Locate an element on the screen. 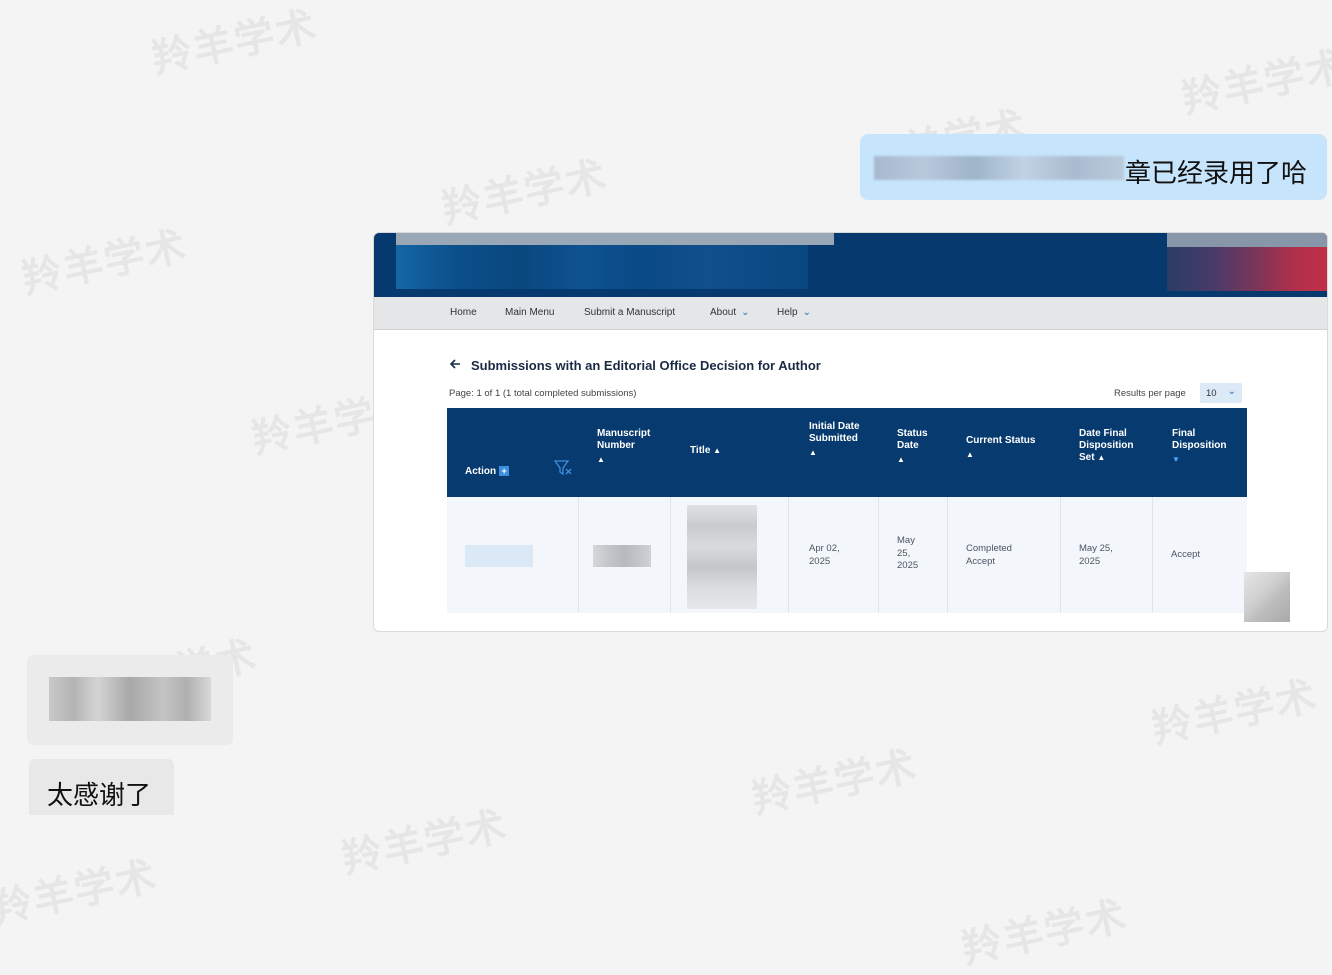 The height and width of the screenshot is (975, 1332). results-per-page-value: 10 is located at coordinates (1211, 393).